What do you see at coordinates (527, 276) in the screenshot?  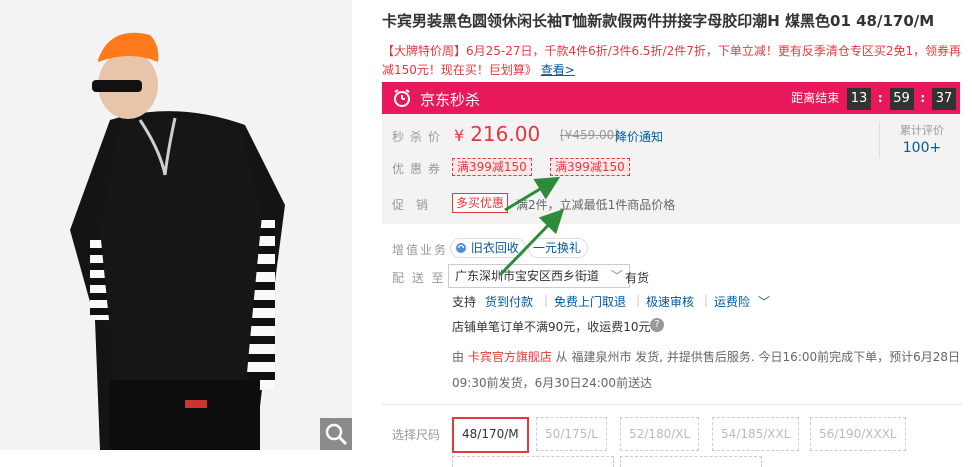 I see `address-text: 广东深圳市宝安区西乡街道` at bounding box center [527, 276].